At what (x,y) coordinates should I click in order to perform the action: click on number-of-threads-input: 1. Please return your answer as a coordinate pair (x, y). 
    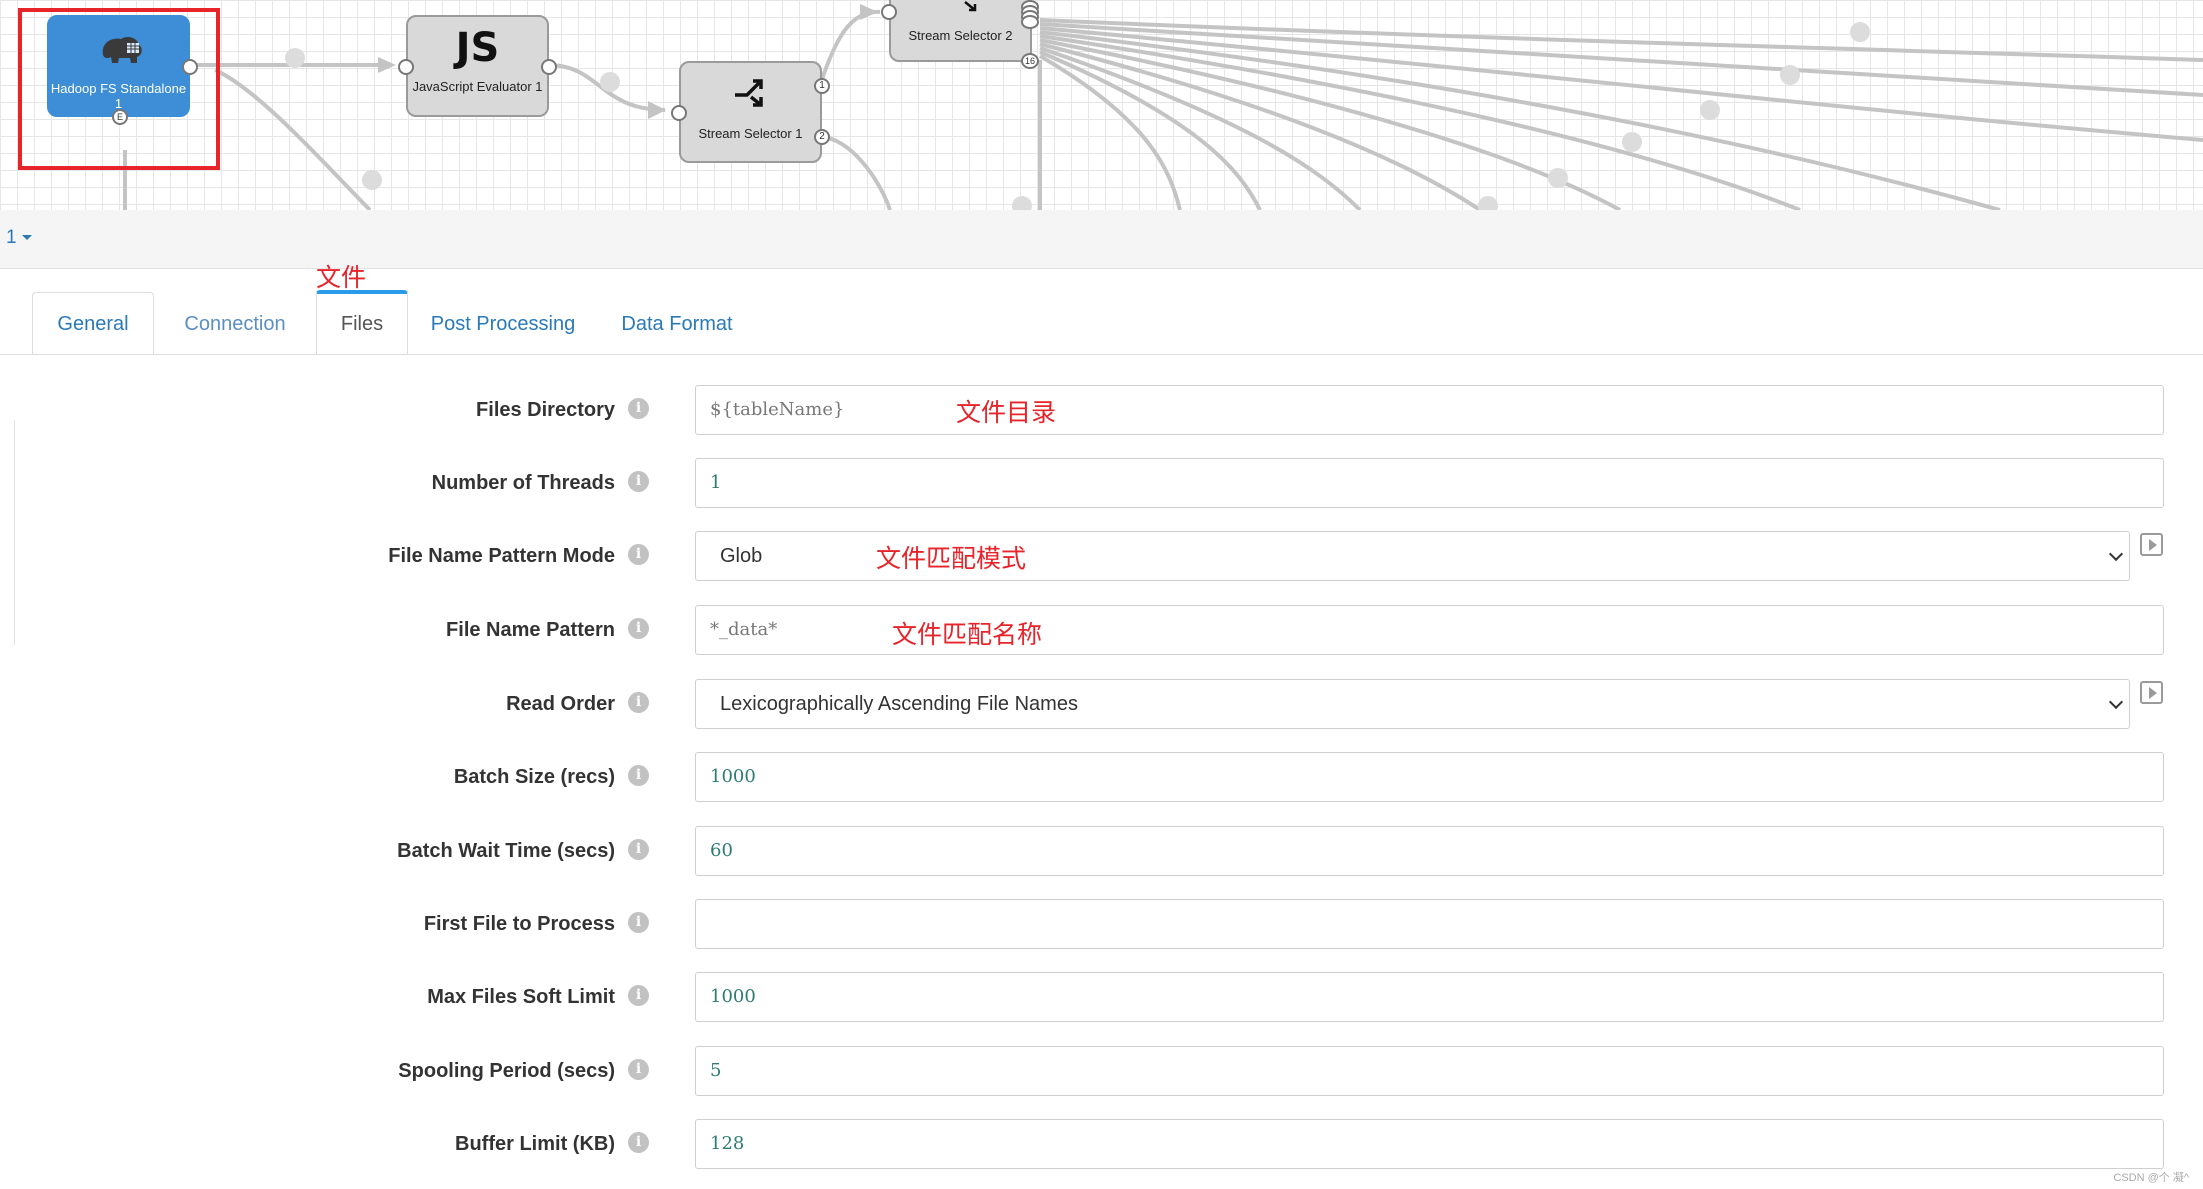
    Looking at the image, I should click on (1429, 483).